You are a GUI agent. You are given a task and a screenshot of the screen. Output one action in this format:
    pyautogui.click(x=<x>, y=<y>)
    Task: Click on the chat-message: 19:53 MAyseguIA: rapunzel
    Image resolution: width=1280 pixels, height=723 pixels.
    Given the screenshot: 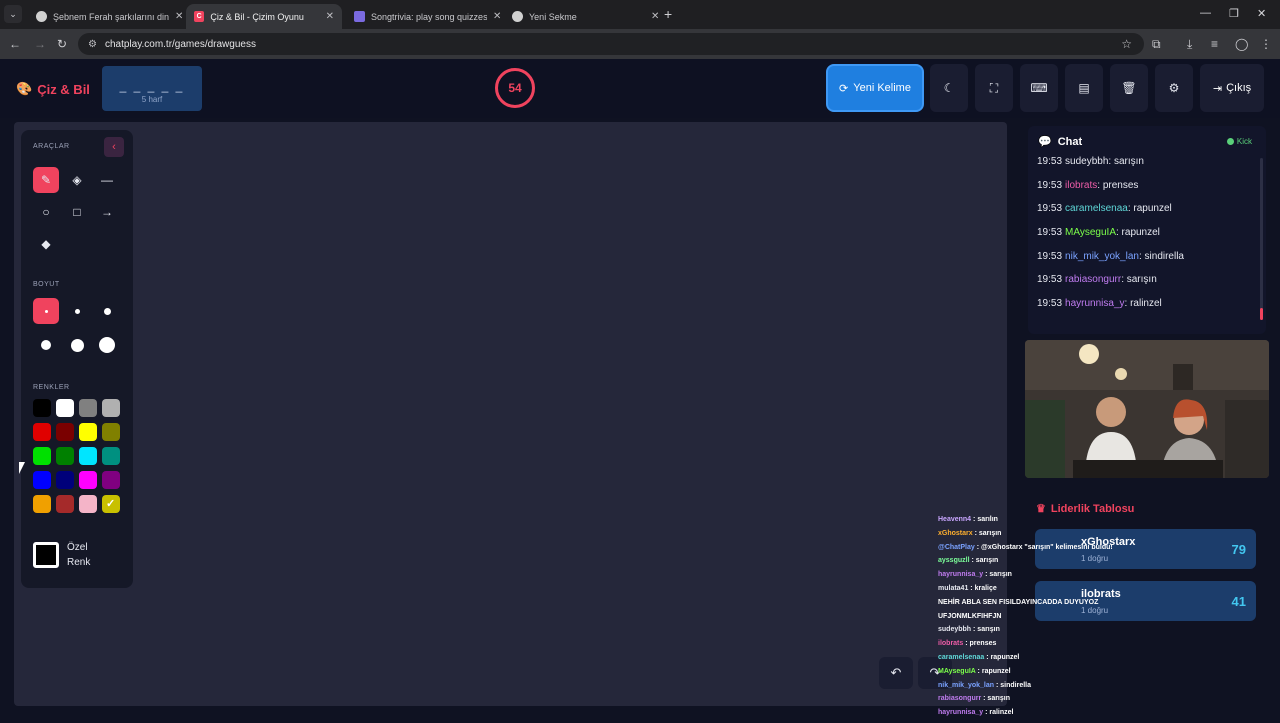 What is the action you would take?
    pyautogui.click(x=1148, y=239)
    